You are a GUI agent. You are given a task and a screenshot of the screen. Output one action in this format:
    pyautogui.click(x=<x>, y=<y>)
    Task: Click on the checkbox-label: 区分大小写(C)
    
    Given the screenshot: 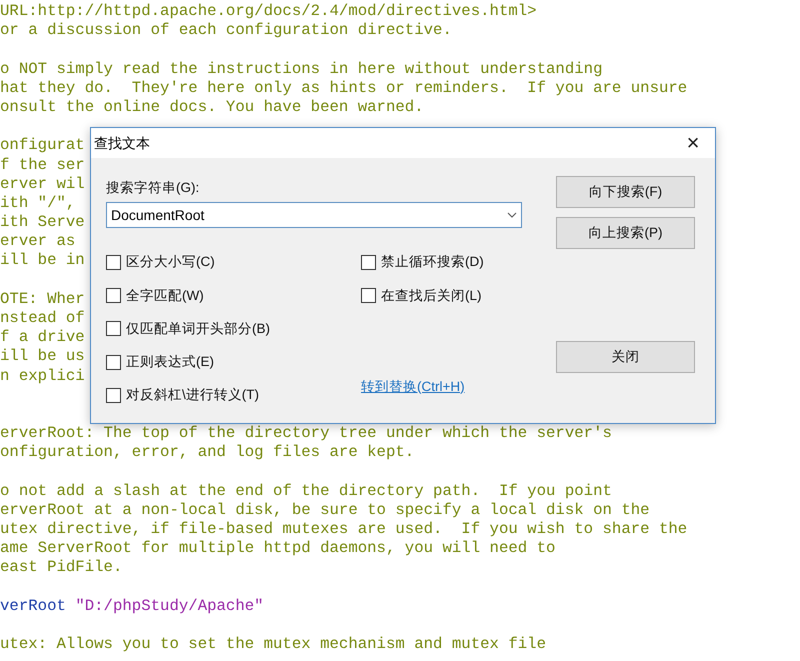 What is the action you would take?
    pyautogui.click(x=170, y=262)
    